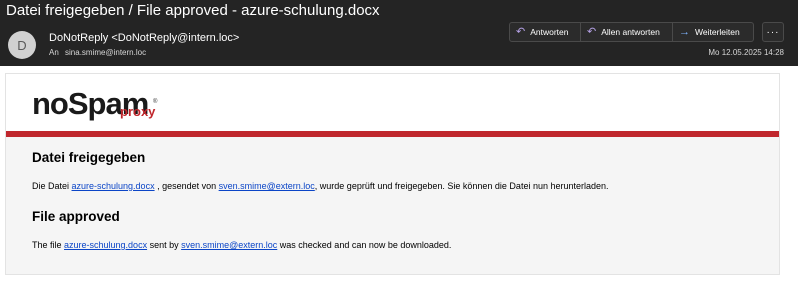 Image resolution: width=798 pixels, height=300 pixels. Describe the element at coordinates (592, 31) in the screenshot. I see `reply-all-arrow-icon: ↶` at that location.